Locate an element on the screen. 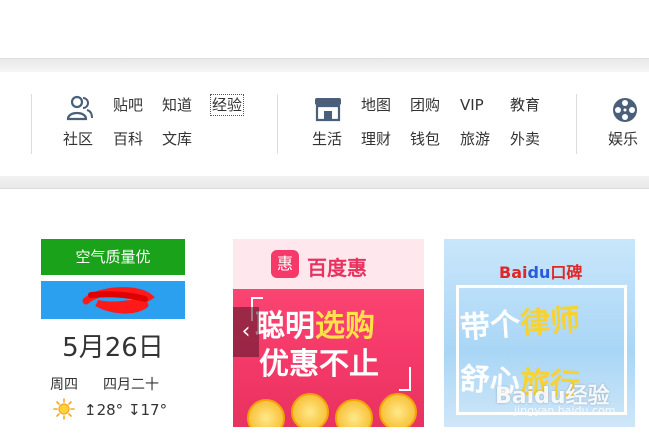 This screenshot has width=649, height=434. link-tuangou: 团购 is located at coordinates (425, 105).